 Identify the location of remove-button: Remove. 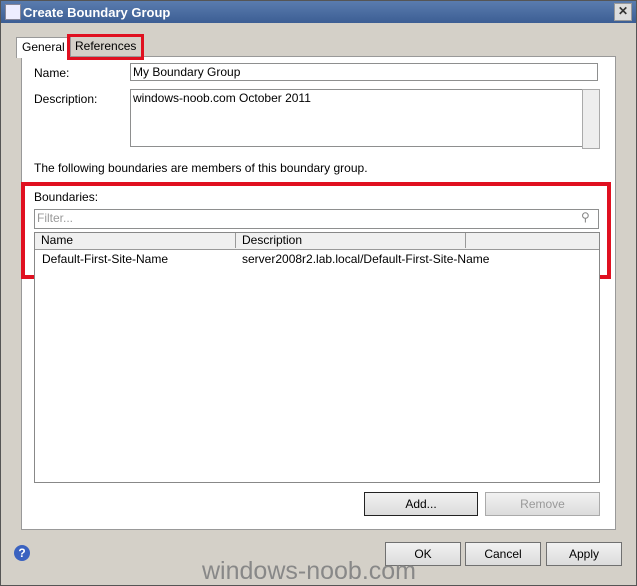
(542, 504).